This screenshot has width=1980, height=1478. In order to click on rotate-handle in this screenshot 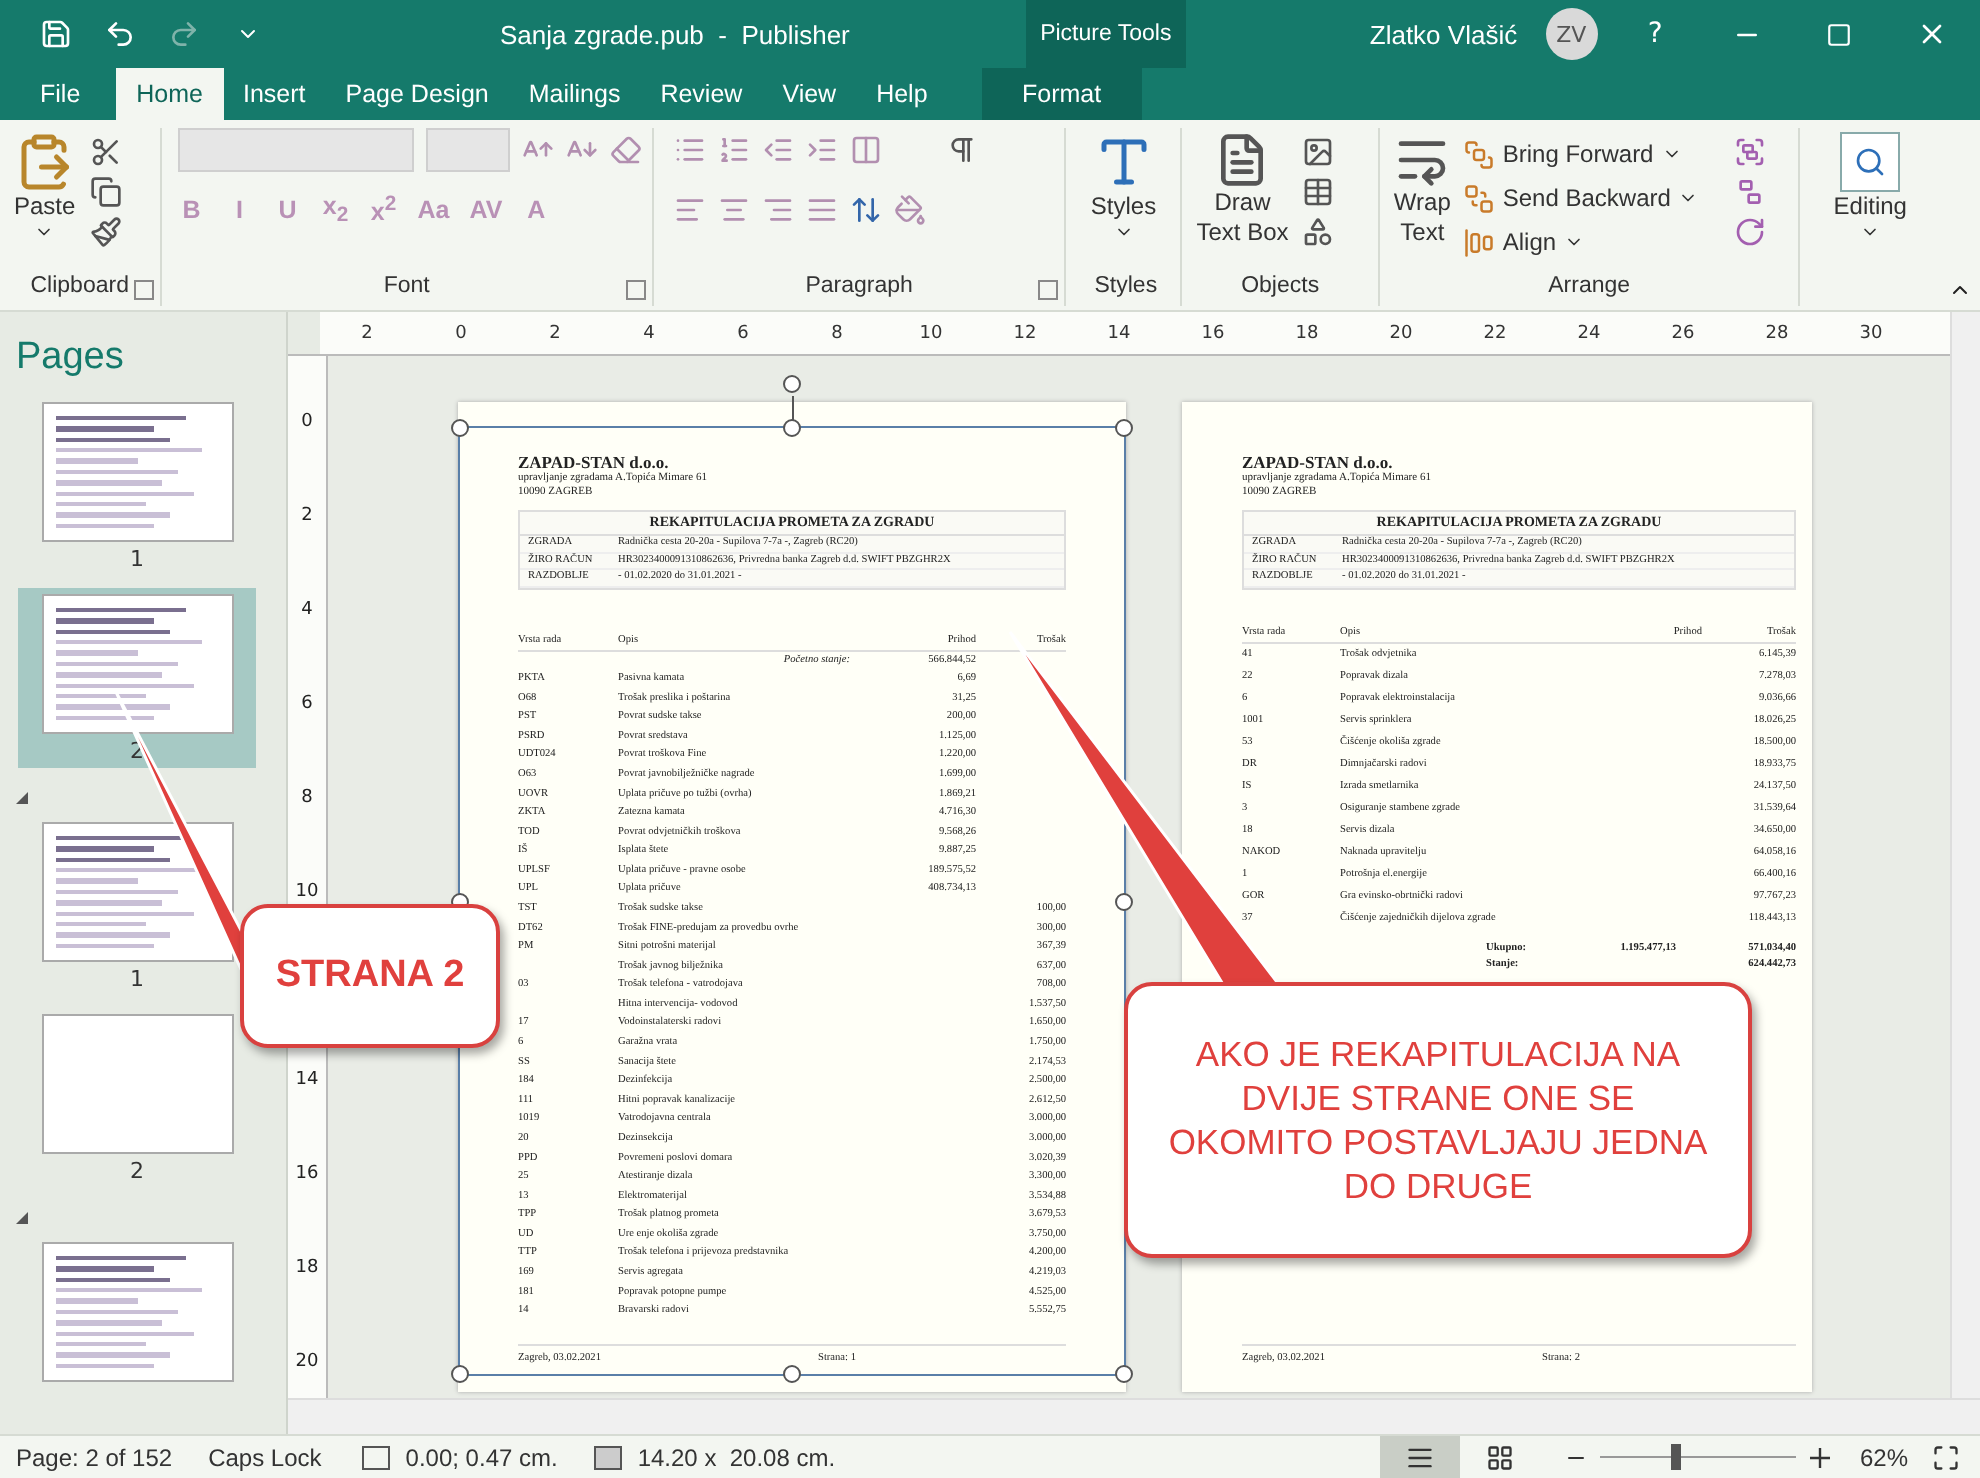, I will do `click(792, 384)`.